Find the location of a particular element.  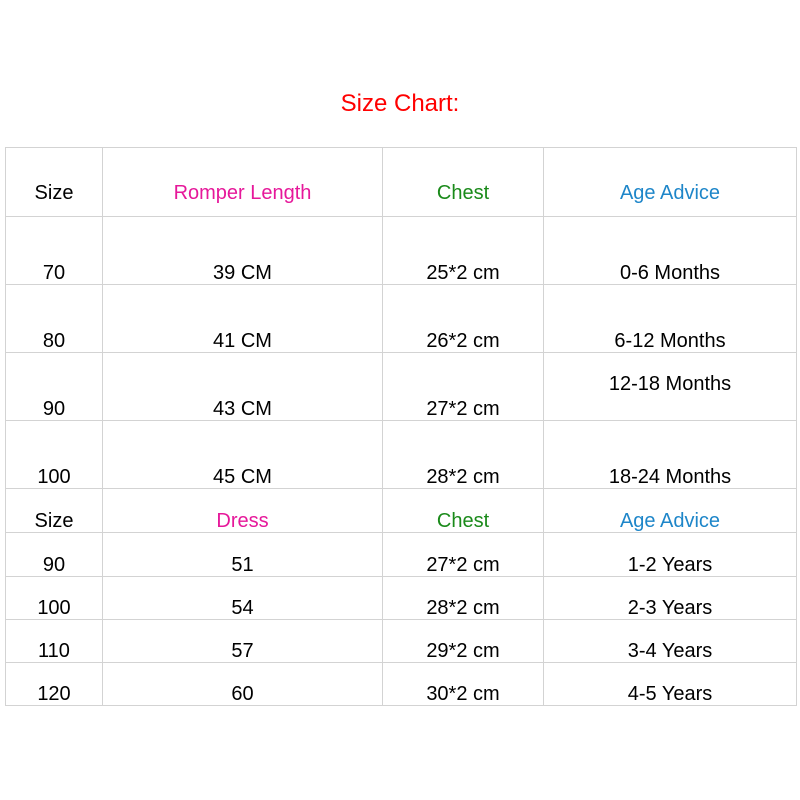

dress-length-cell: 51 is located at coordinates (242, 554).